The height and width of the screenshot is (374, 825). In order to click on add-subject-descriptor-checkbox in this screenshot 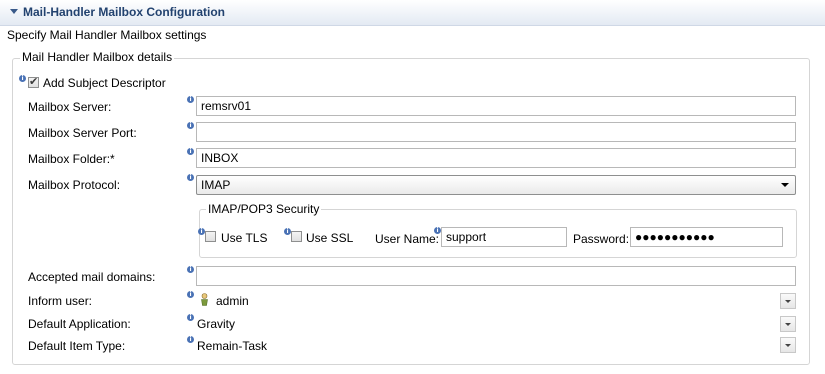, I will do `click(33, 81)`.